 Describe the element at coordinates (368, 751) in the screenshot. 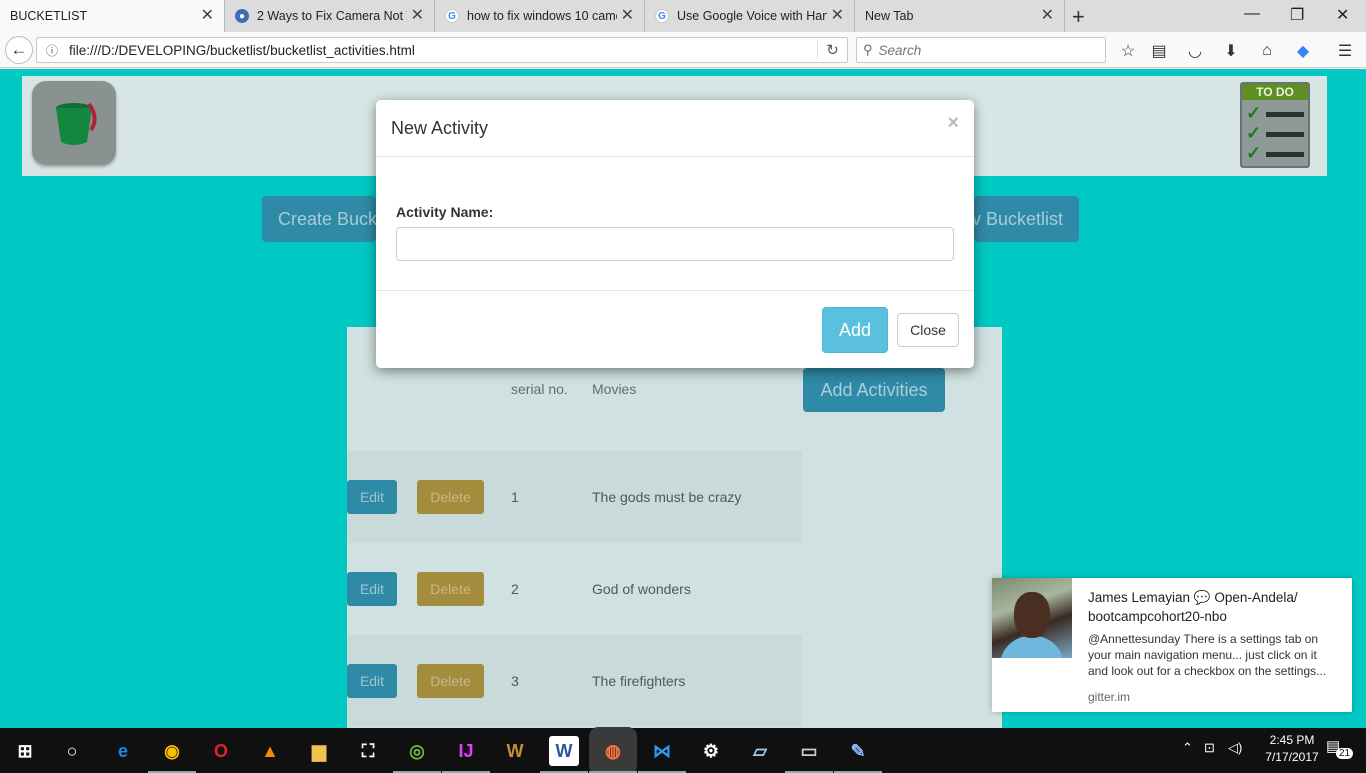

I see `store-icon: ⛶` at that location.